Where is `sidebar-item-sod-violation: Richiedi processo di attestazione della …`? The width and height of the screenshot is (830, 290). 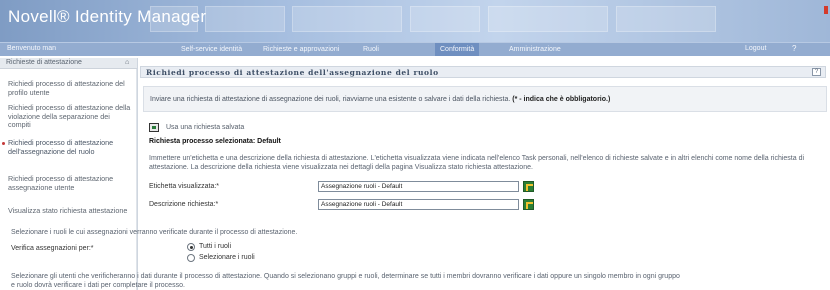 sidebar-item-sod-violation: Richiedi processo di attestazione della … is located at coordinates (71, 116).